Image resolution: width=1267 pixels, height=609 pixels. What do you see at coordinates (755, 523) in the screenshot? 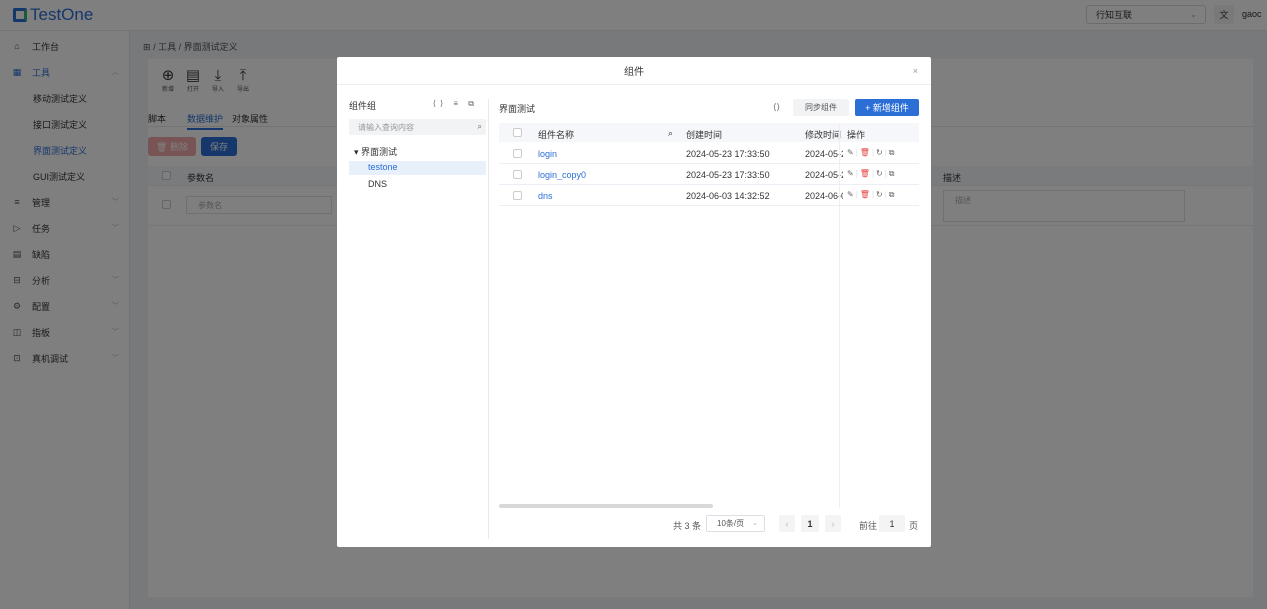
I see `chevron-down-icon: ⌄` at bounding box center [755, 523].